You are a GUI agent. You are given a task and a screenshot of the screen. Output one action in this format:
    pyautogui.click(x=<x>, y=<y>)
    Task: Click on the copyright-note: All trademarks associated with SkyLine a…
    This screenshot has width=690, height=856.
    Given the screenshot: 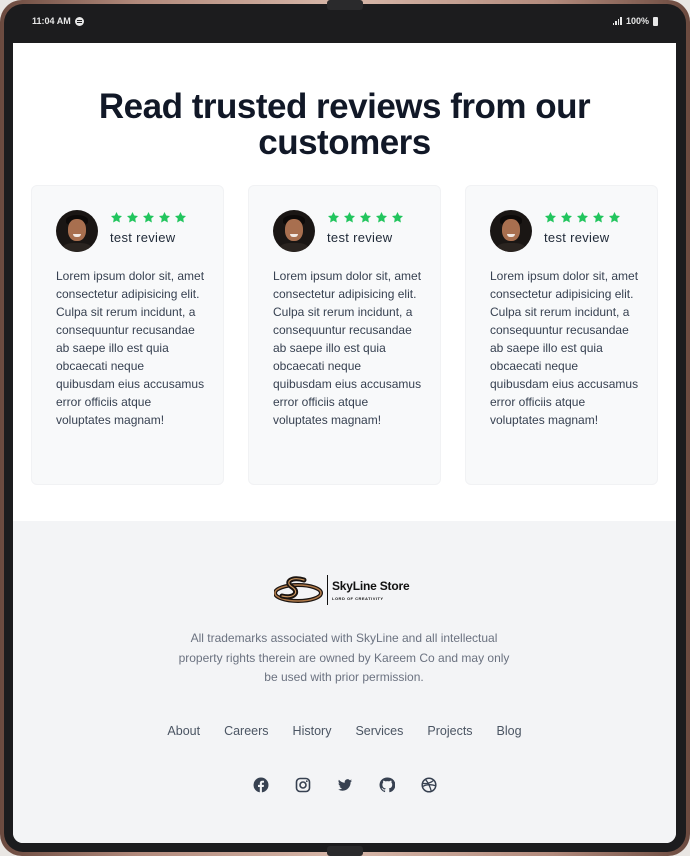 What is the action you would take?
    pyautogui.click(x=344, y=657)
    